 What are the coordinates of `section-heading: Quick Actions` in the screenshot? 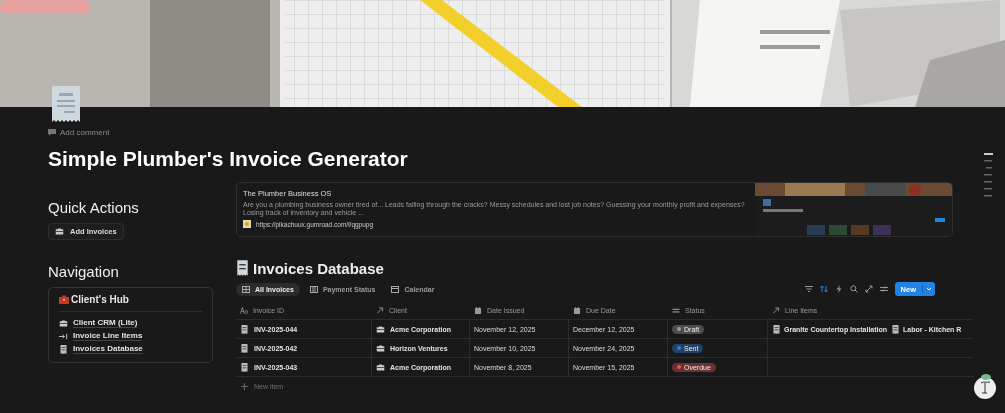 It's located at (94, 207).